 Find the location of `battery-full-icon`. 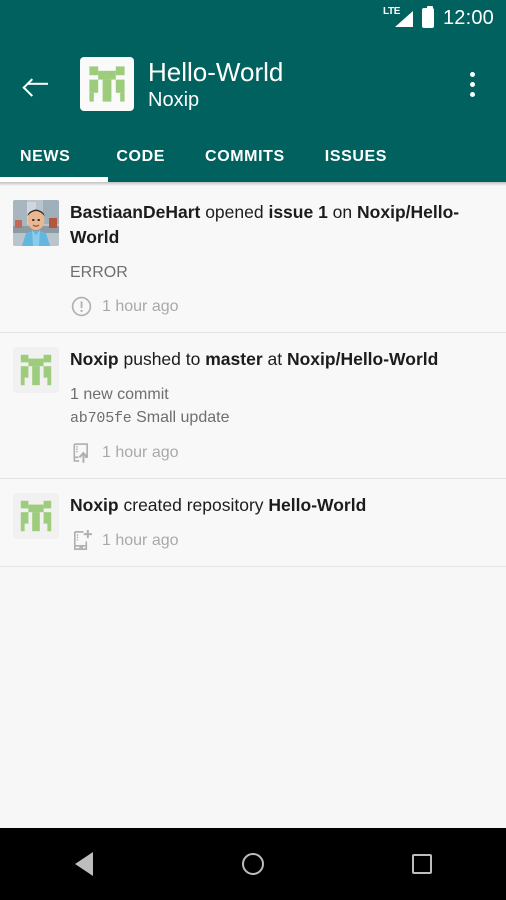

battery-full-icon is located at coordinates (427, 17).